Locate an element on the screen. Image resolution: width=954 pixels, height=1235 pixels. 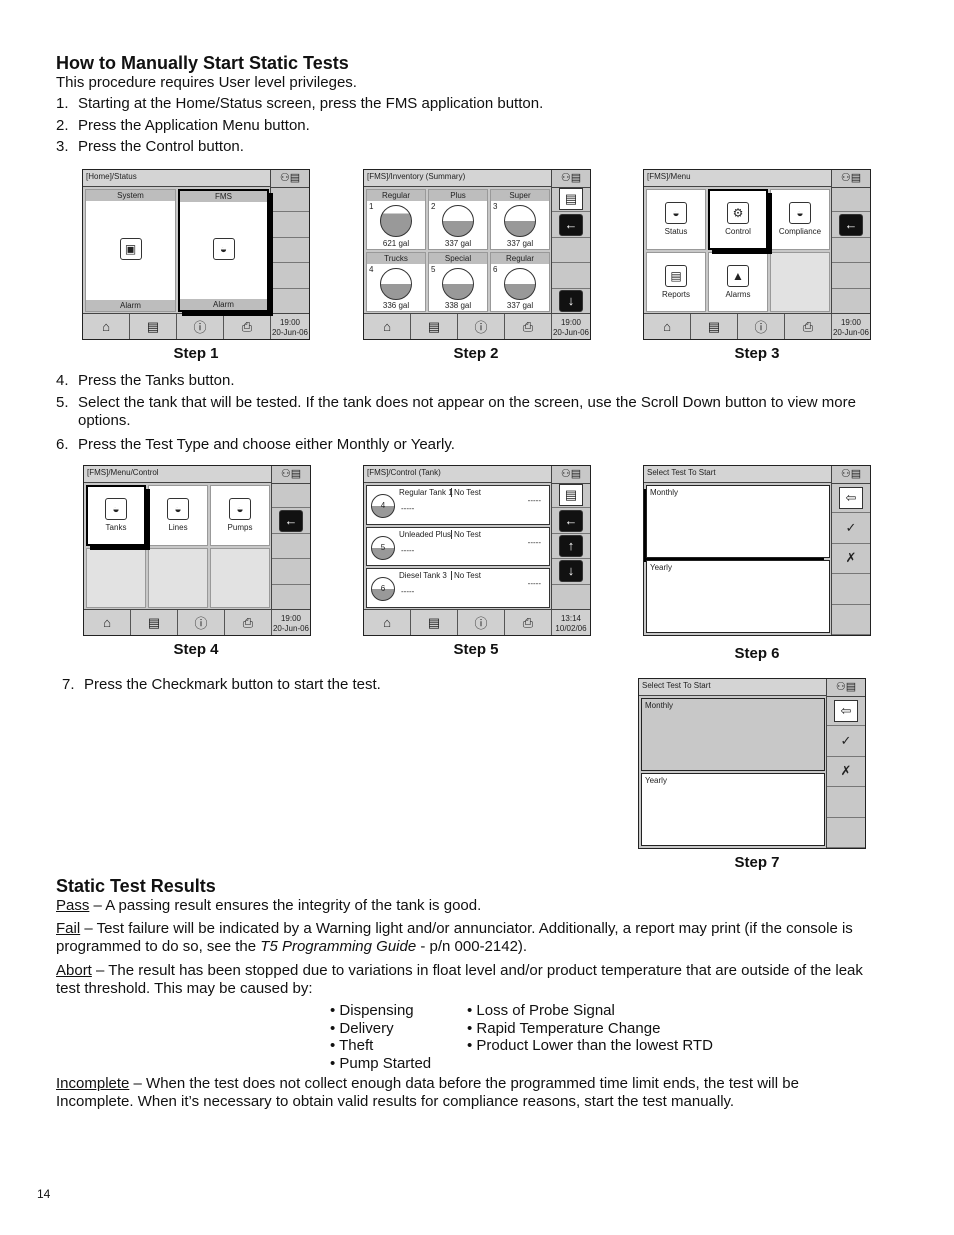
control-icon: ⚙ is located at coordinates (738, 213).